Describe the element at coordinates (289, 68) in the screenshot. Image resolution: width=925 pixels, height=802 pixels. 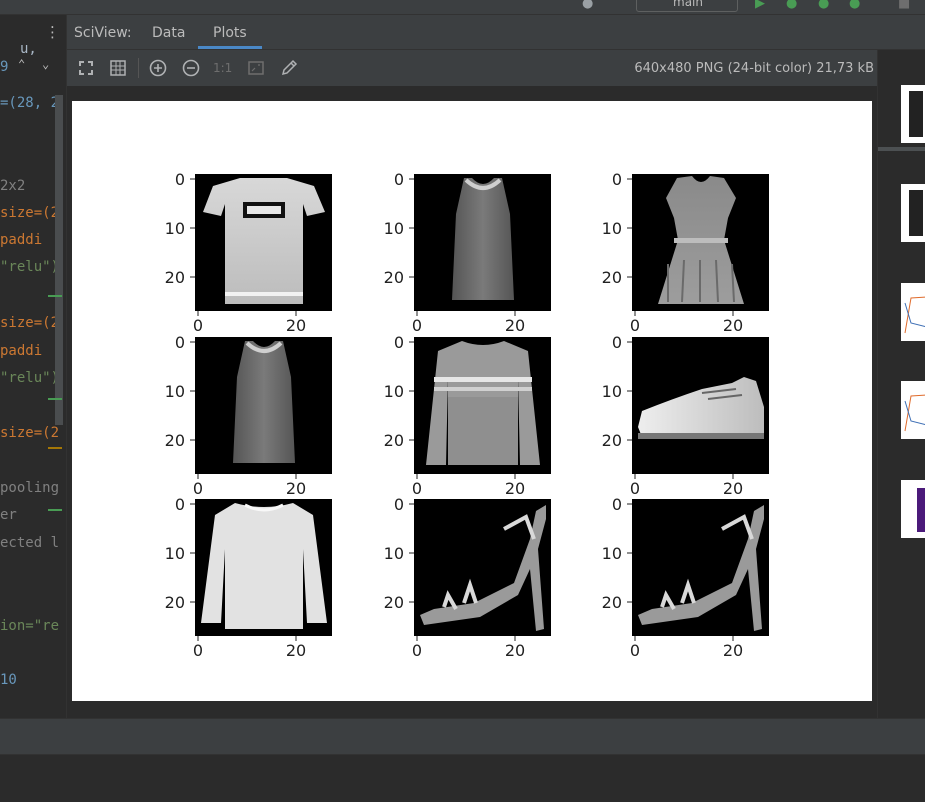
I see `color-picker-icon` at that location.